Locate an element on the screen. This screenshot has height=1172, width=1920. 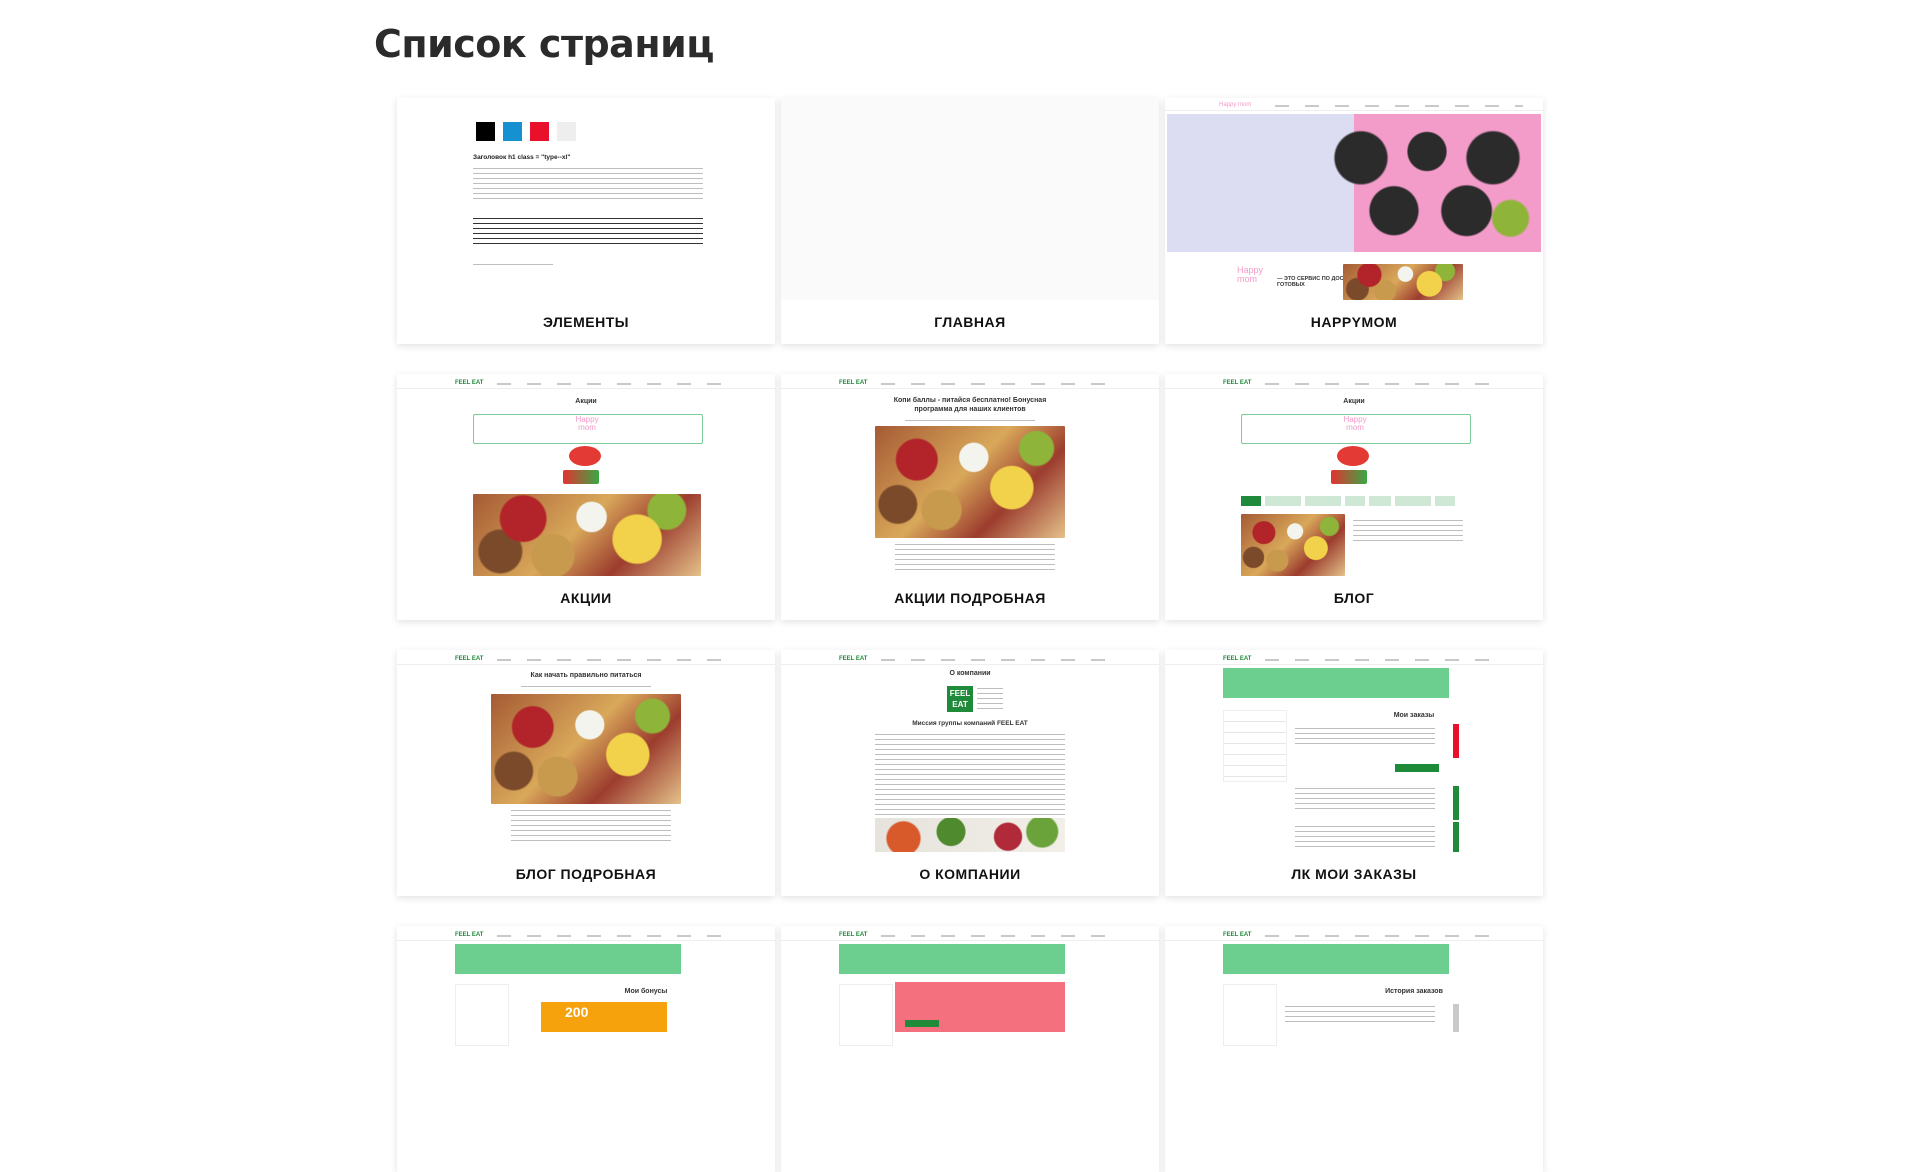
history-accent is located at coordinates (1456, 1018).